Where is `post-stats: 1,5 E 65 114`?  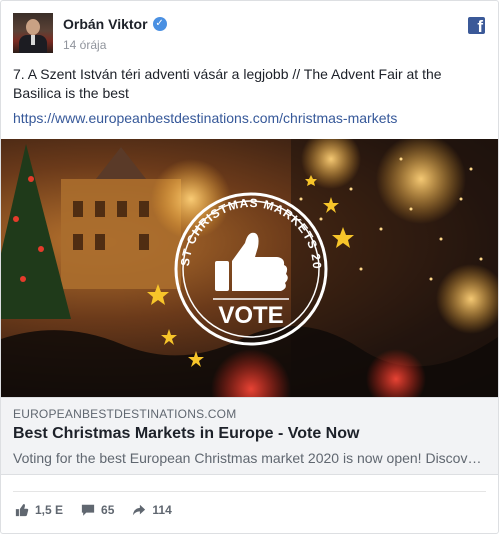
post-stats: 1,5 E 65 114 is located at coordinates (102, 510).